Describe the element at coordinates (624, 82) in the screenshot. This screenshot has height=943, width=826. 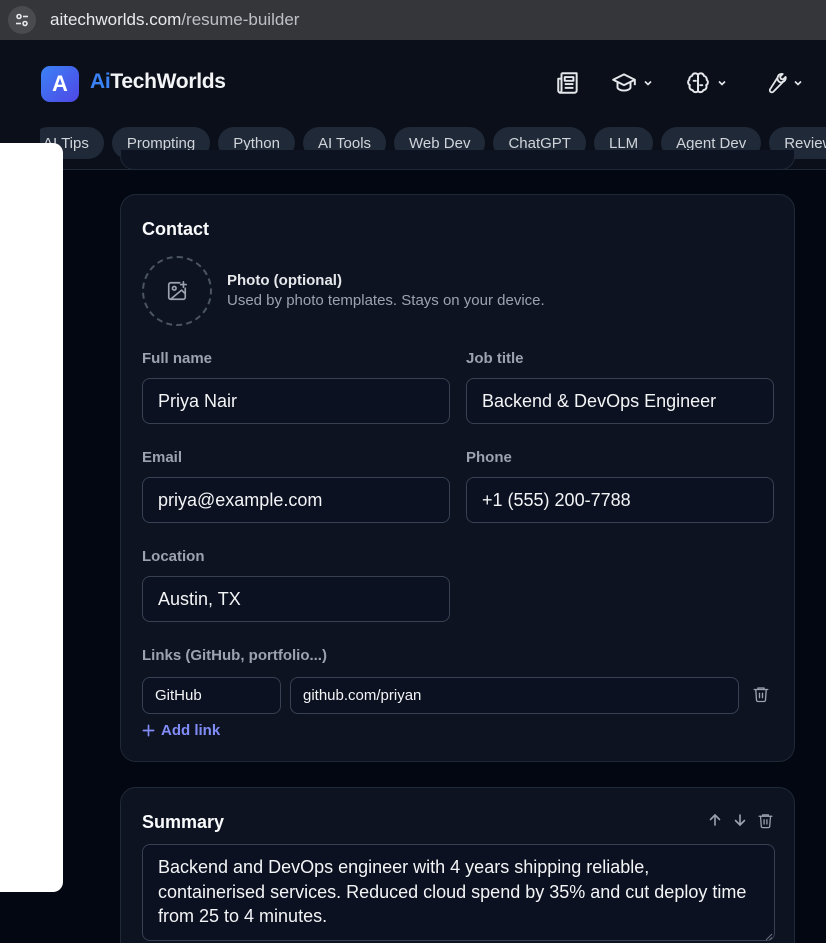
I see `graduation-cap-icon` at that location.